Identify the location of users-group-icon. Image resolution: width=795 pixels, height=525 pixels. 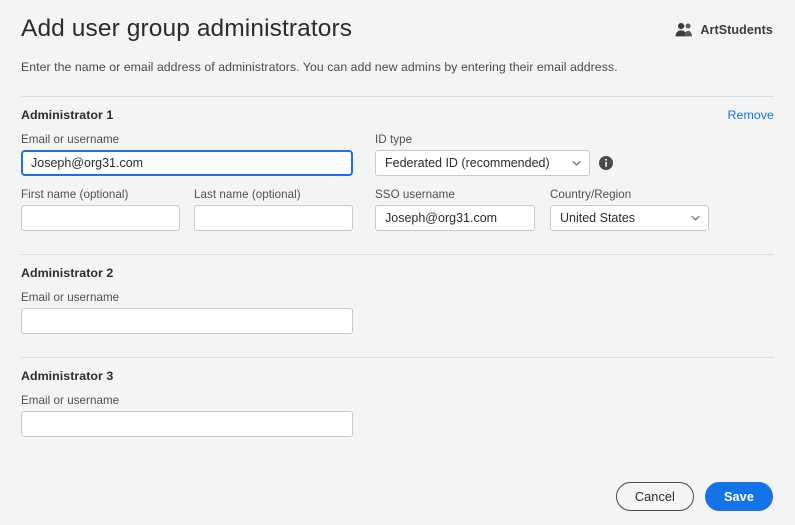
(684, 29).